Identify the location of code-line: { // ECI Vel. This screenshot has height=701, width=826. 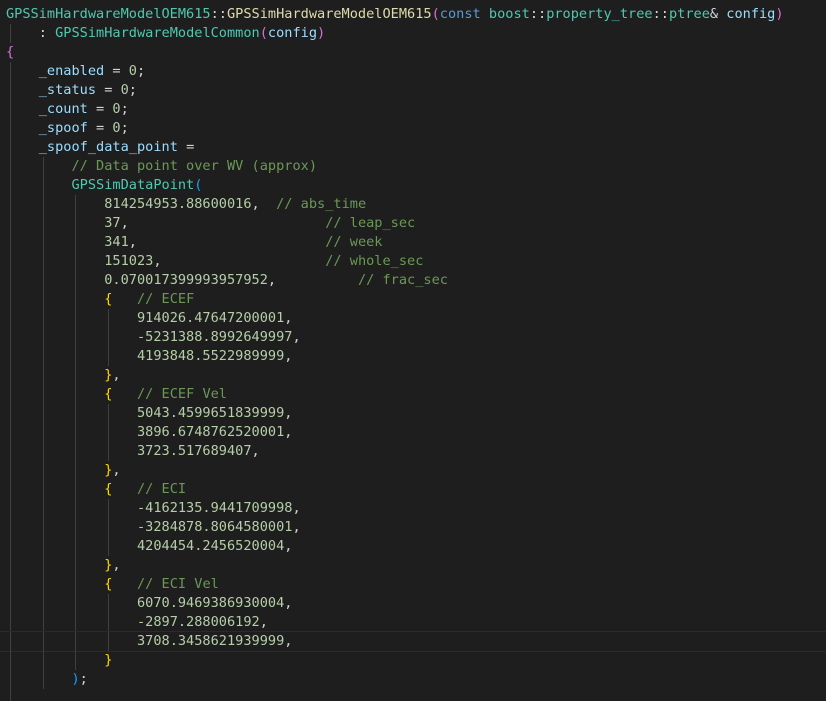
(413, 584).